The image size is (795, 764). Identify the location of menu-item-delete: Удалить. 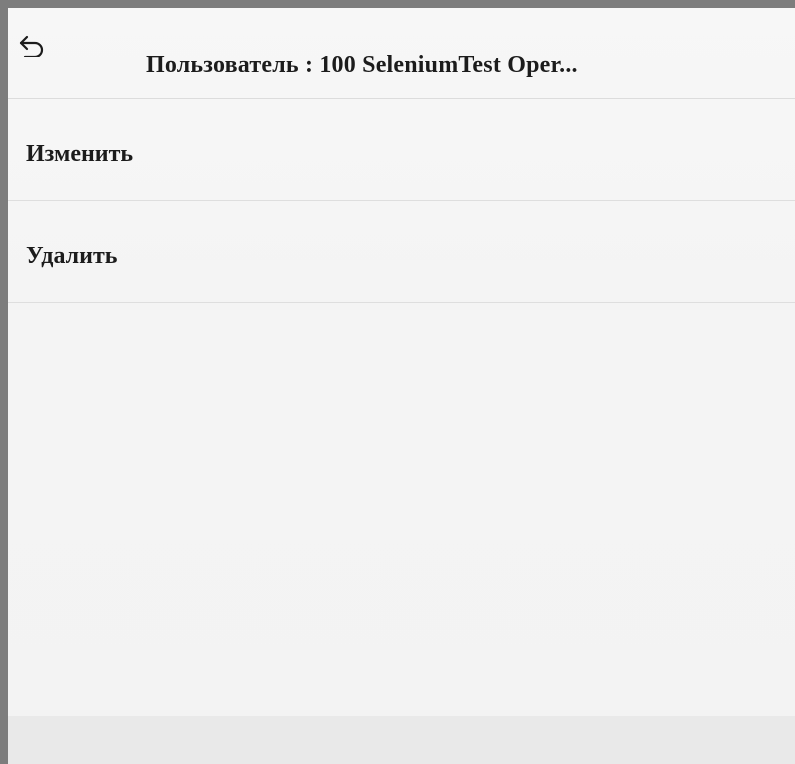
(401, 252).